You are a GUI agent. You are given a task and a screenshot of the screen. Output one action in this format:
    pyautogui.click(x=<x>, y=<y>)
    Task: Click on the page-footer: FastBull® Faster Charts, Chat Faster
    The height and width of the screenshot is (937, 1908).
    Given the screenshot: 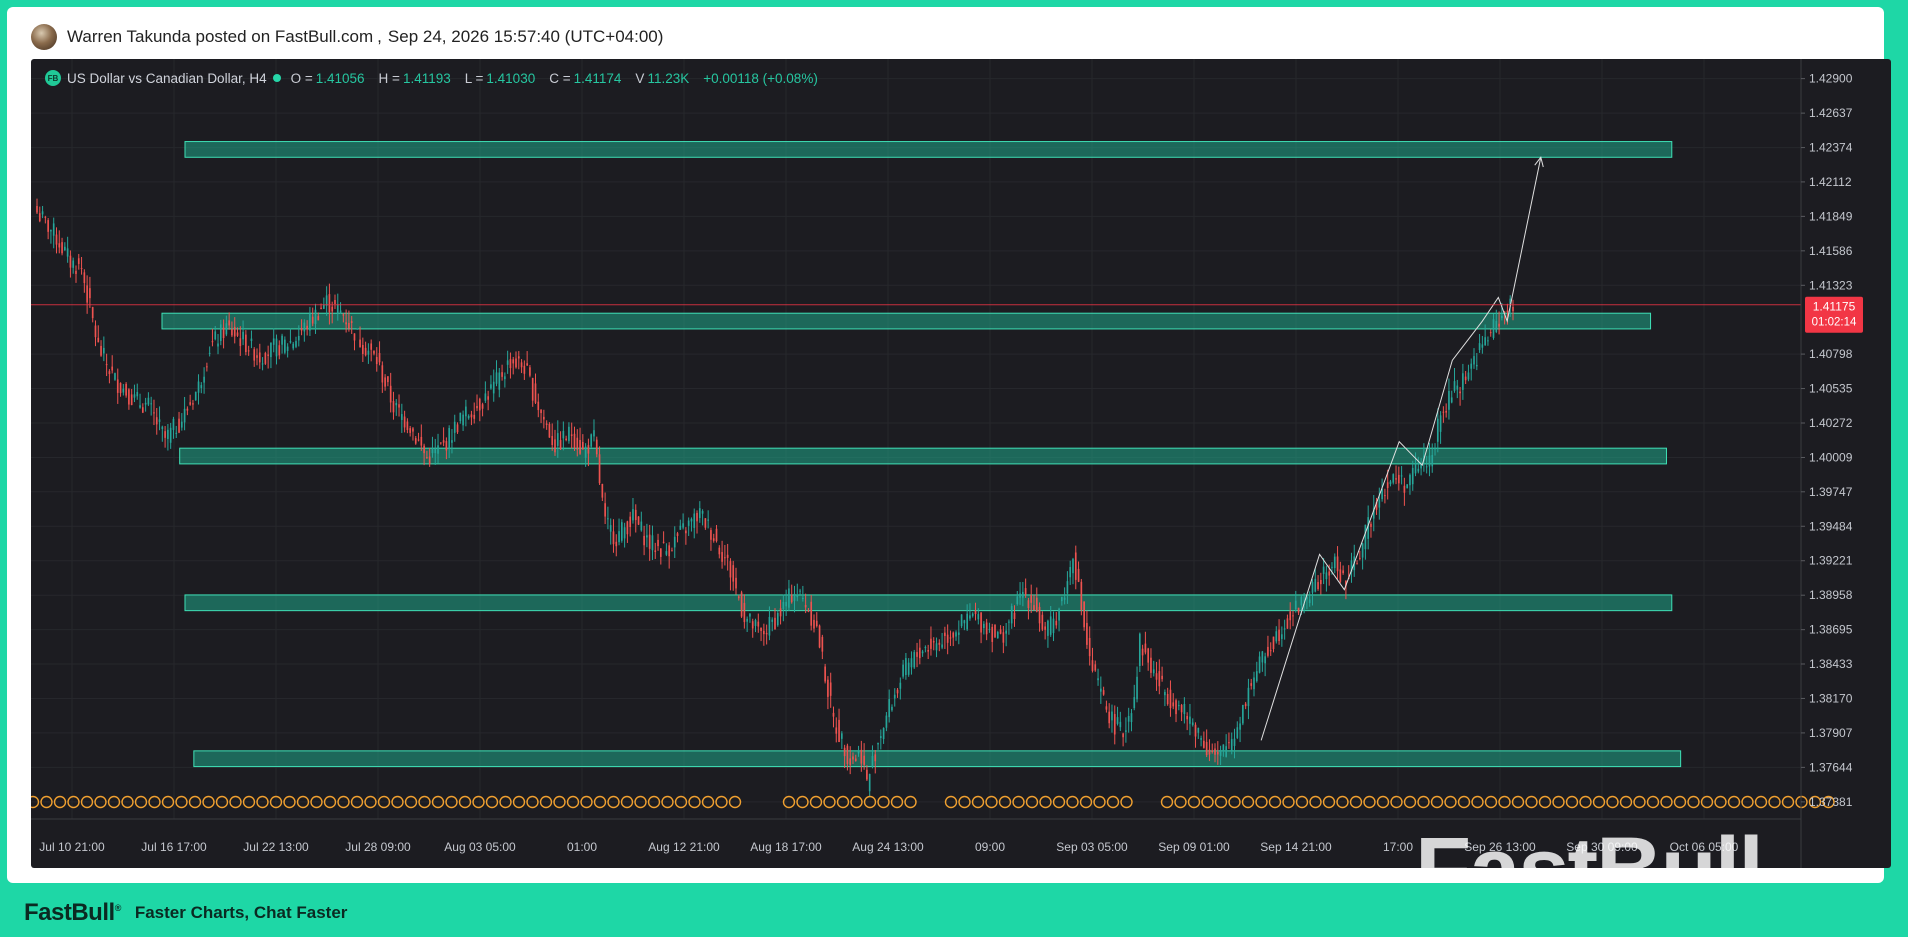 What is the action you would take?
    pyautogui.click(x=185, y=913)
    